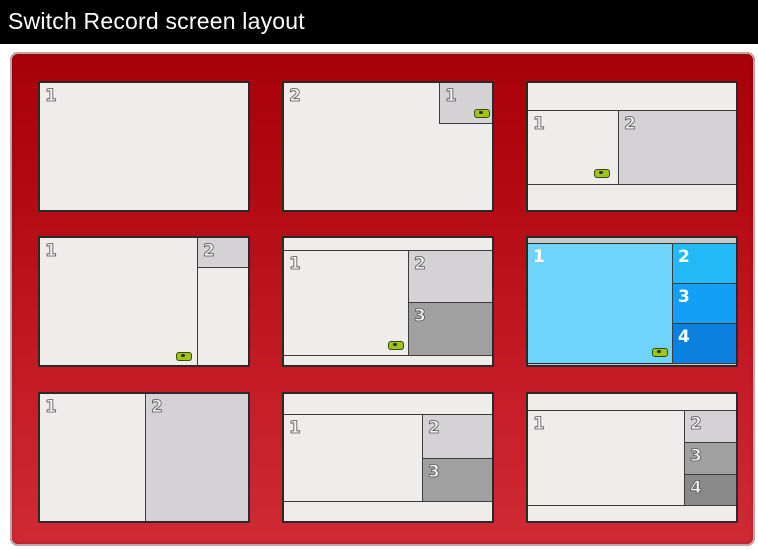  I want to click on layout-option-main-plus-three-stacked: 1 2 3 4, so click(632, 301).